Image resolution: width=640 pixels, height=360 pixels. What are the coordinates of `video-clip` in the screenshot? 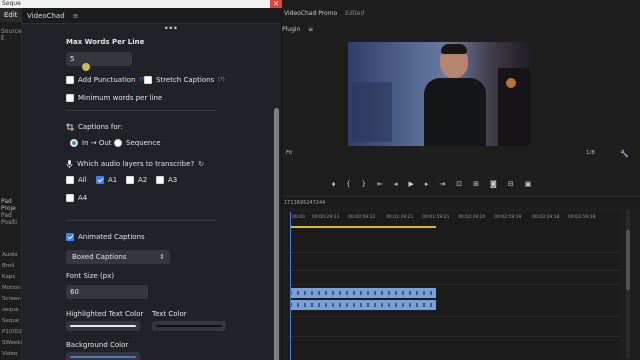 It's located at (363, 293).